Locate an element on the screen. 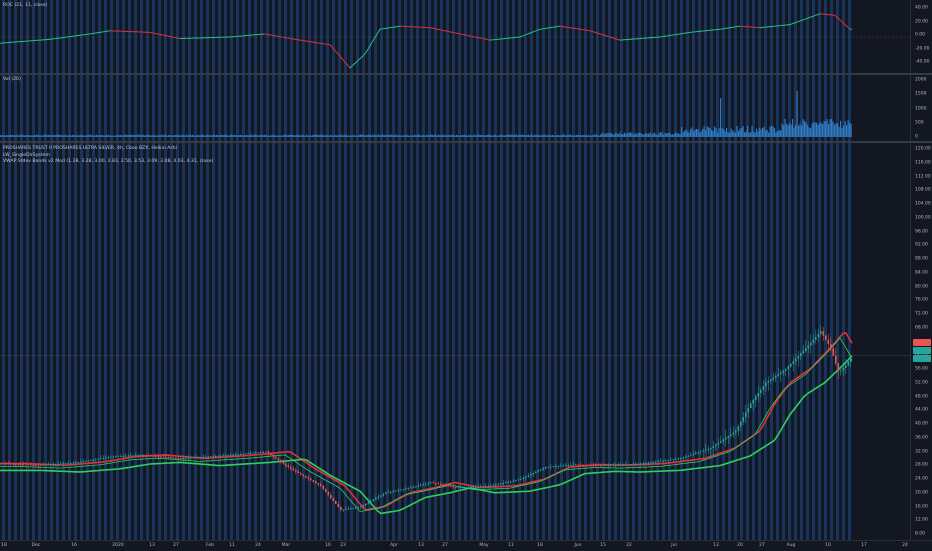 The image size is (932, 551). time-axis-label: 15 is located at coordinates (603, 545).